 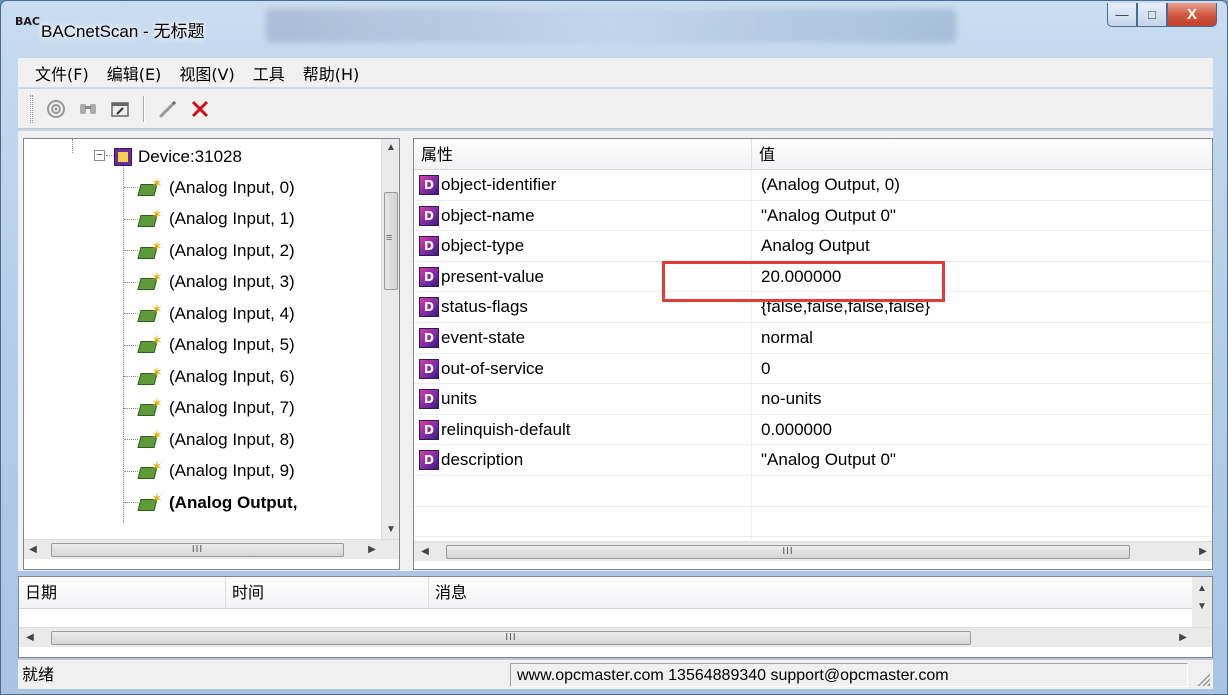 What do you see at coordinates (233, 502) in the screenshot?
I see `tree-item-label: (Analog Output,` at bounding box center [233, 502].